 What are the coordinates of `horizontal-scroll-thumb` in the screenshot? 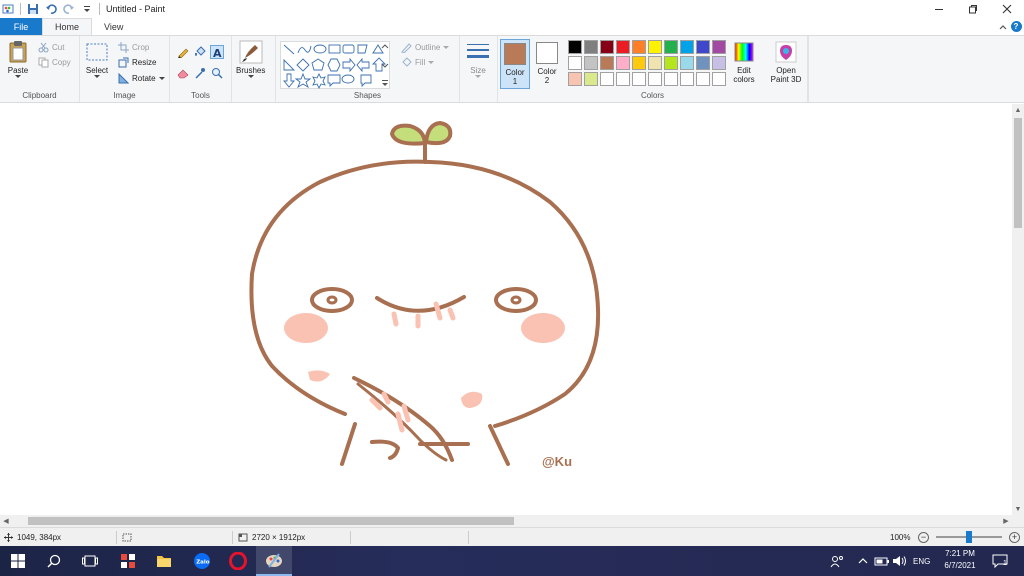 It's located at (271, 521).